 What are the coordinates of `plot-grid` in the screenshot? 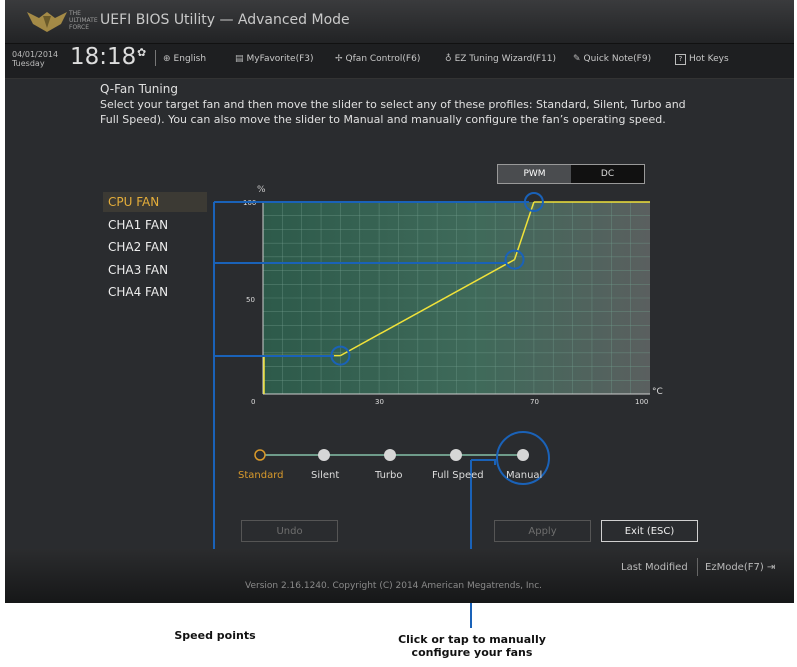 It's located at (456, 298).